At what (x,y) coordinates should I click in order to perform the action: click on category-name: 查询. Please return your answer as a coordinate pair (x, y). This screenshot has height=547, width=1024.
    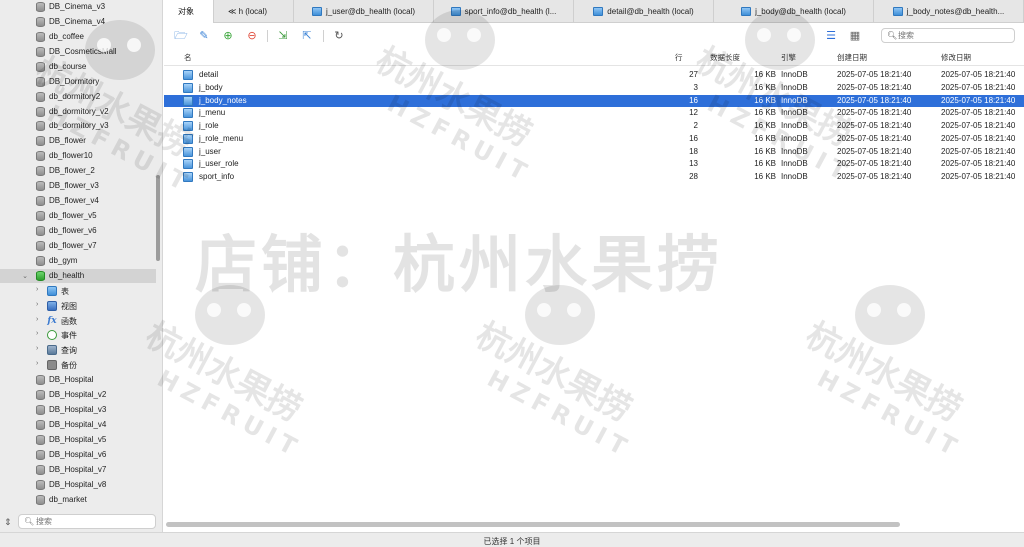
    Looking at the image, I should click on (69, 350).